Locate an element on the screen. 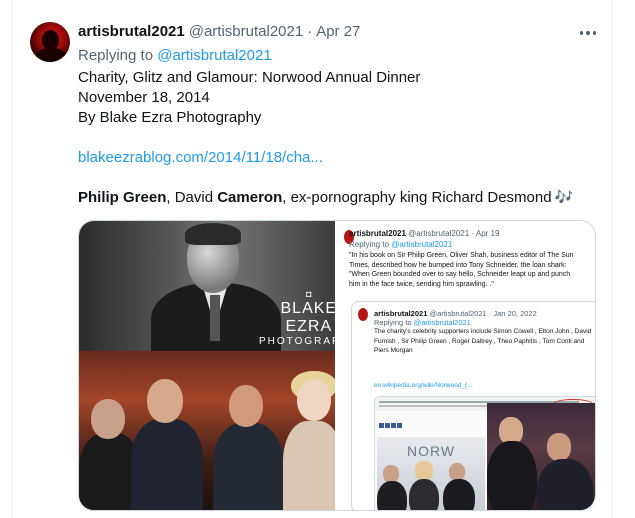  screenshot-date: Apr 19 is located at coordinates (487, 233).